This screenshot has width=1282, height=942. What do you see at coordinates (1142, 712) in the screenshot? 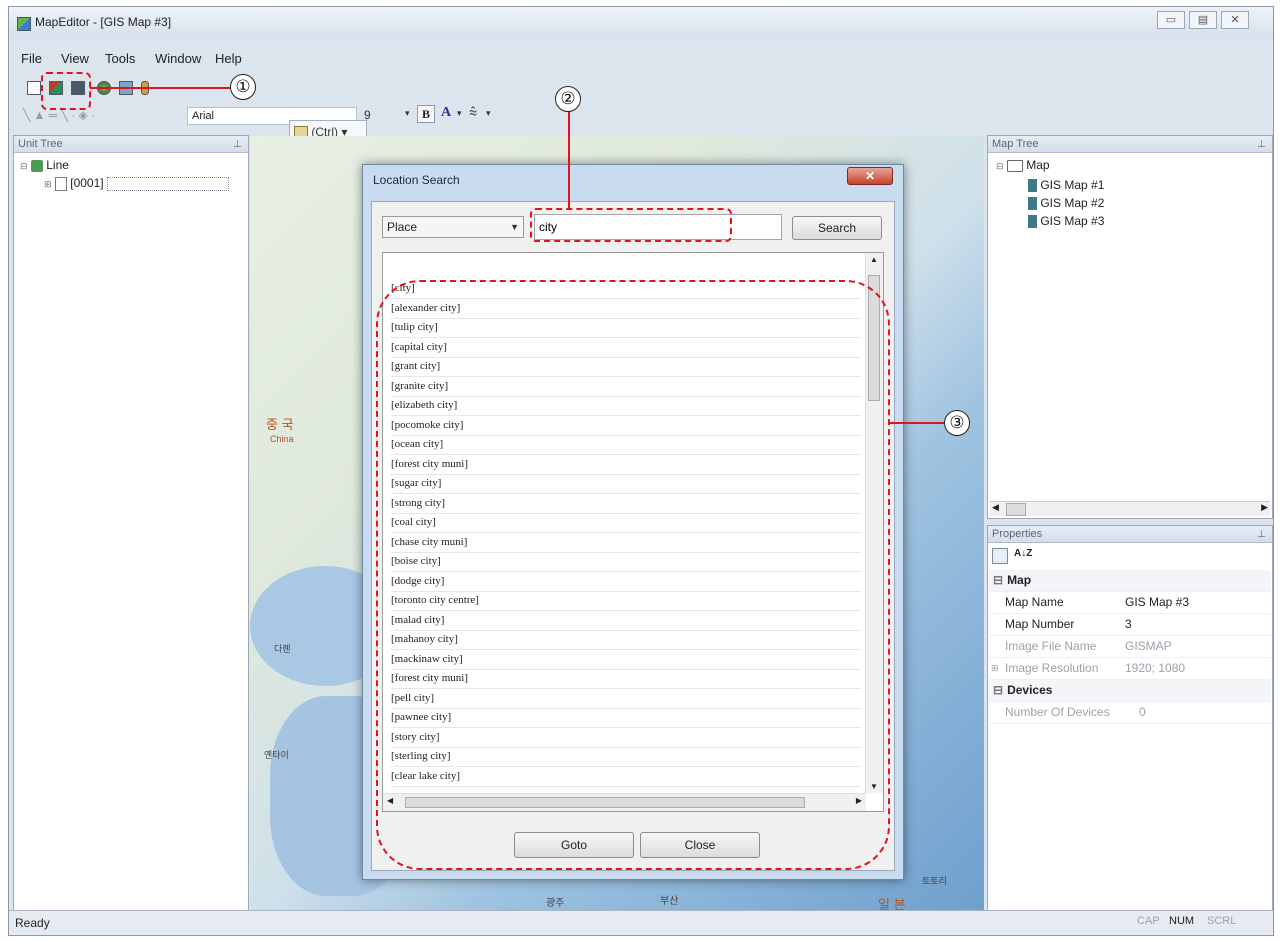
I see `property-value: 0` at bounding box center [1142, 712].